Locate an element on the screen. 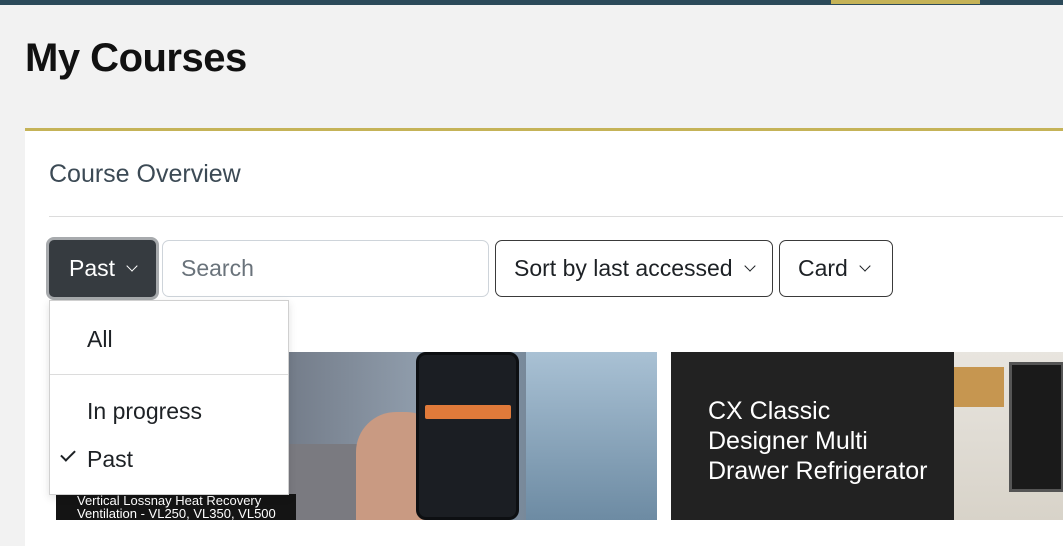 The width and height of the screenshot is (1063, 546). kitchen-graphic is located at coordinates (1008, 436).